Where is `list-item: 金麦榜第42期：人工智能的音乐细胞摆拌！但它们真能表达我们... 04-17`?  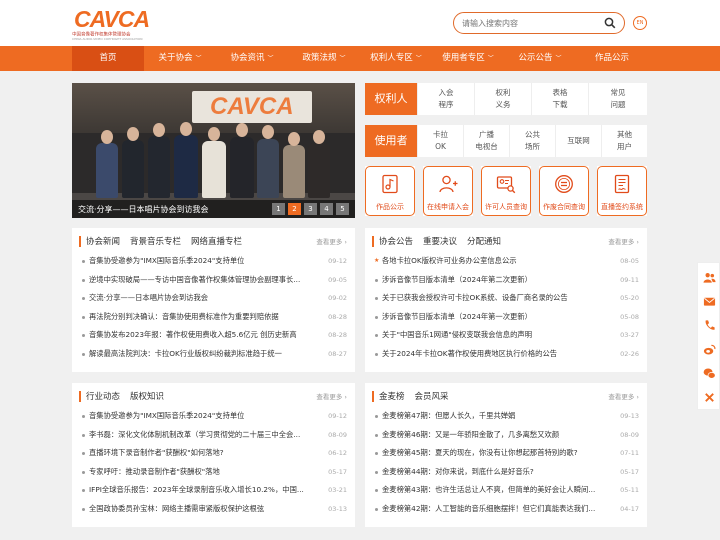 list-item: 金麦榜第42期：人工智能的音乐细胞摆拌！但它们真能表达我们... 04-17 is located at coordinates (506, 509).